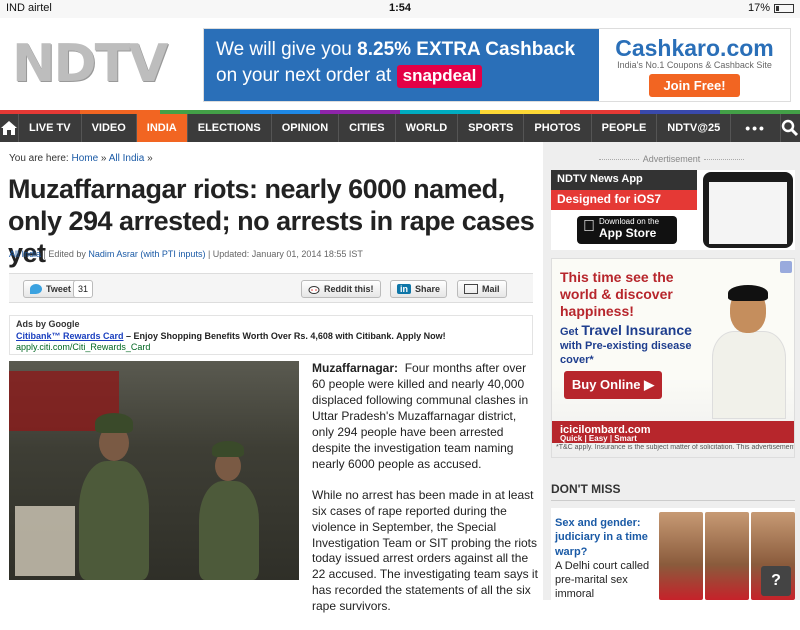  What do you see at coordinates (776, 581) in the screenshot?
I see `help-button: ?` at bounding box center [776, 581].